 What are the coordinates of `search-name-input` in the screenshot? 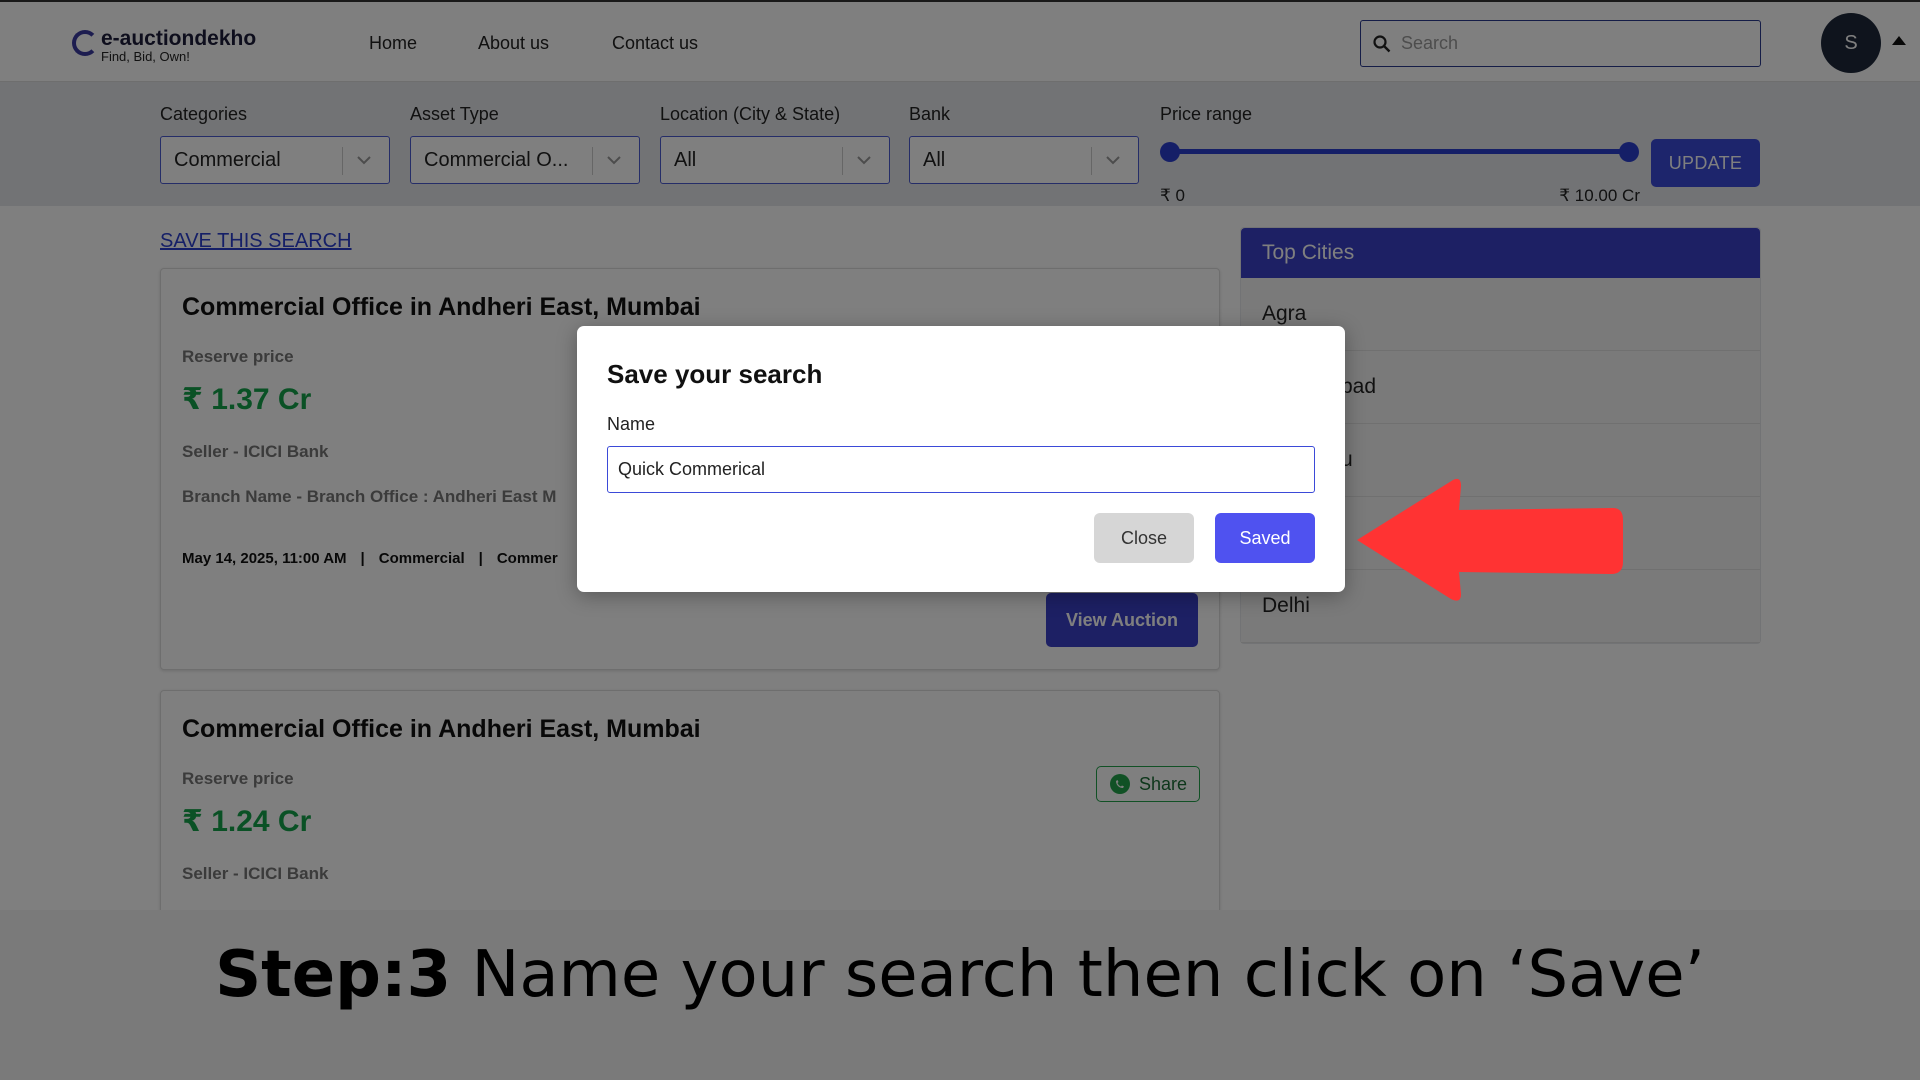 It's located at (961, 469).